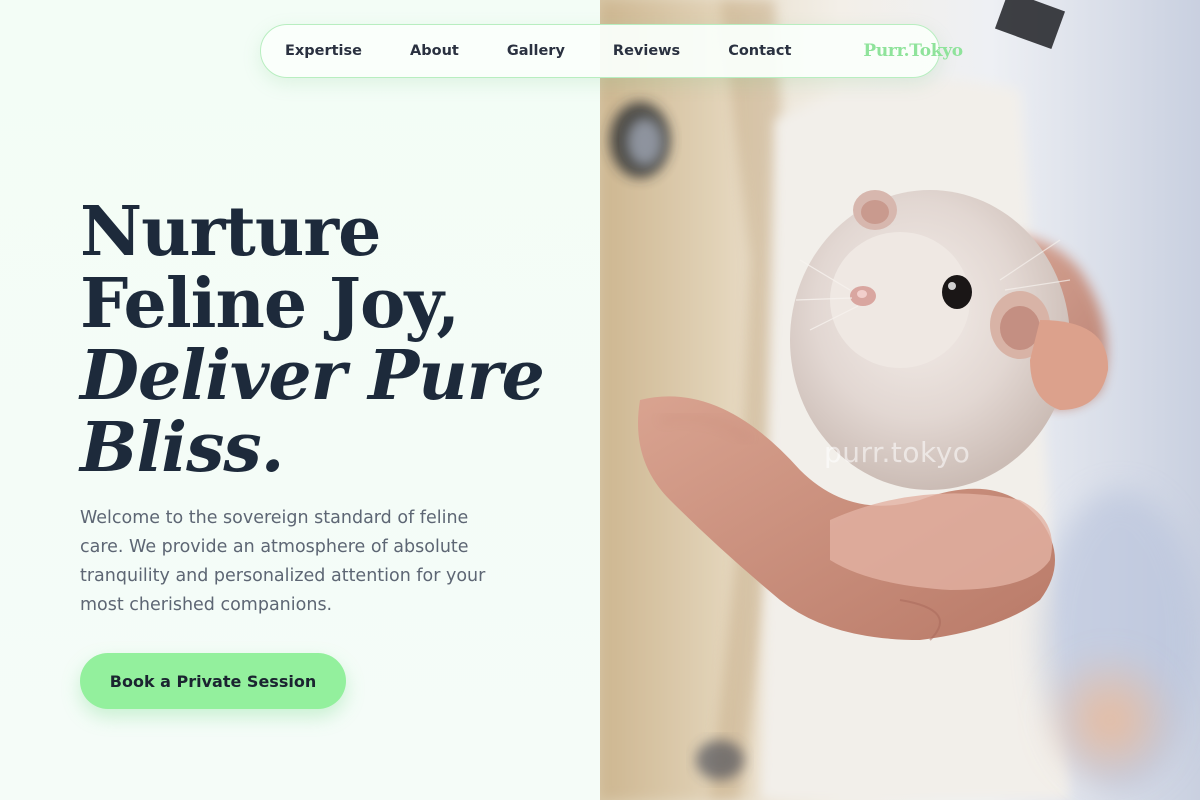 Image resolution: width=1200 pixels, height=800 pixels. I want to click on book-session-button: Book a Private Session, so click(213, 681).